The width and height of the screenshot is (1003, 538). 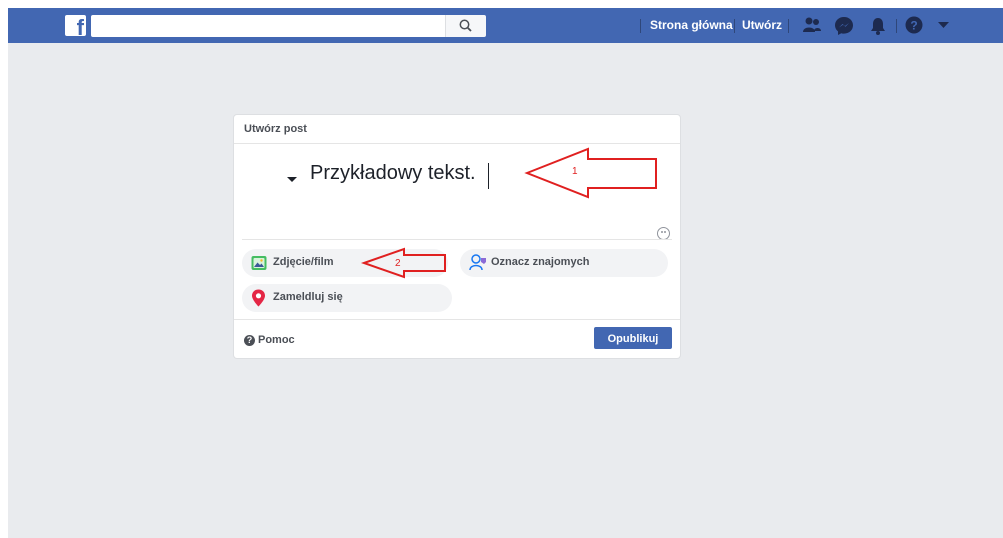 I want to click on annotation-overlay, so click(x=508, y=213).